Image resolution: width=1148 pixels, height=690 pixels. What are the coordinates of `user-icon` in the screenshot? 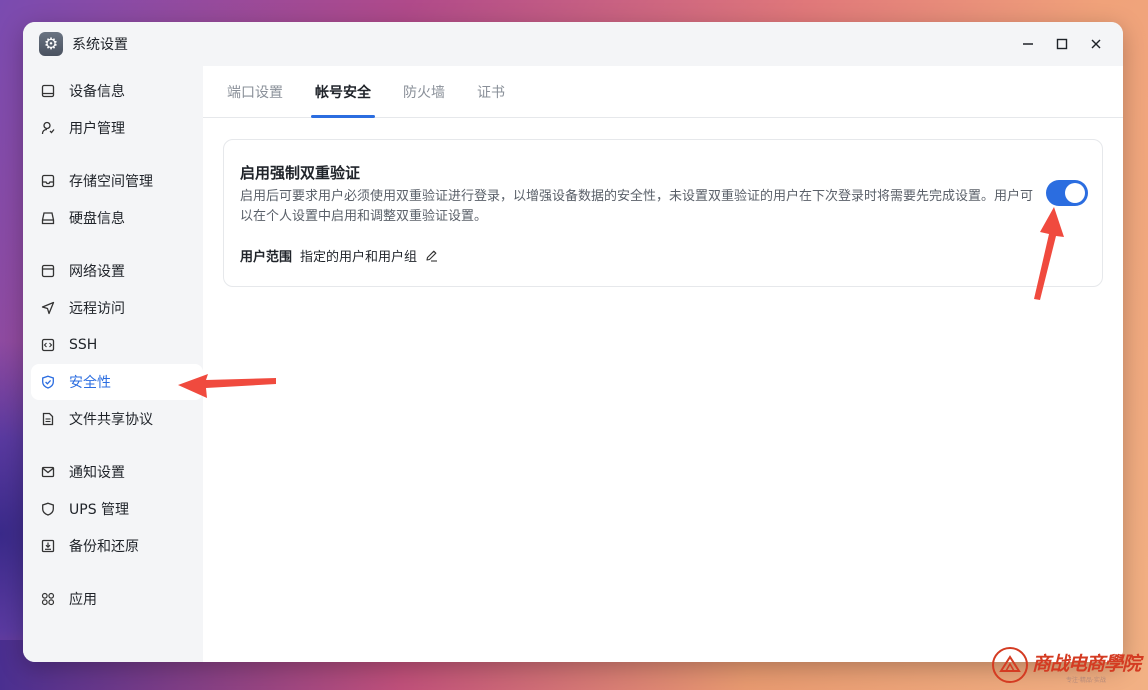 It's located at (48, 128).